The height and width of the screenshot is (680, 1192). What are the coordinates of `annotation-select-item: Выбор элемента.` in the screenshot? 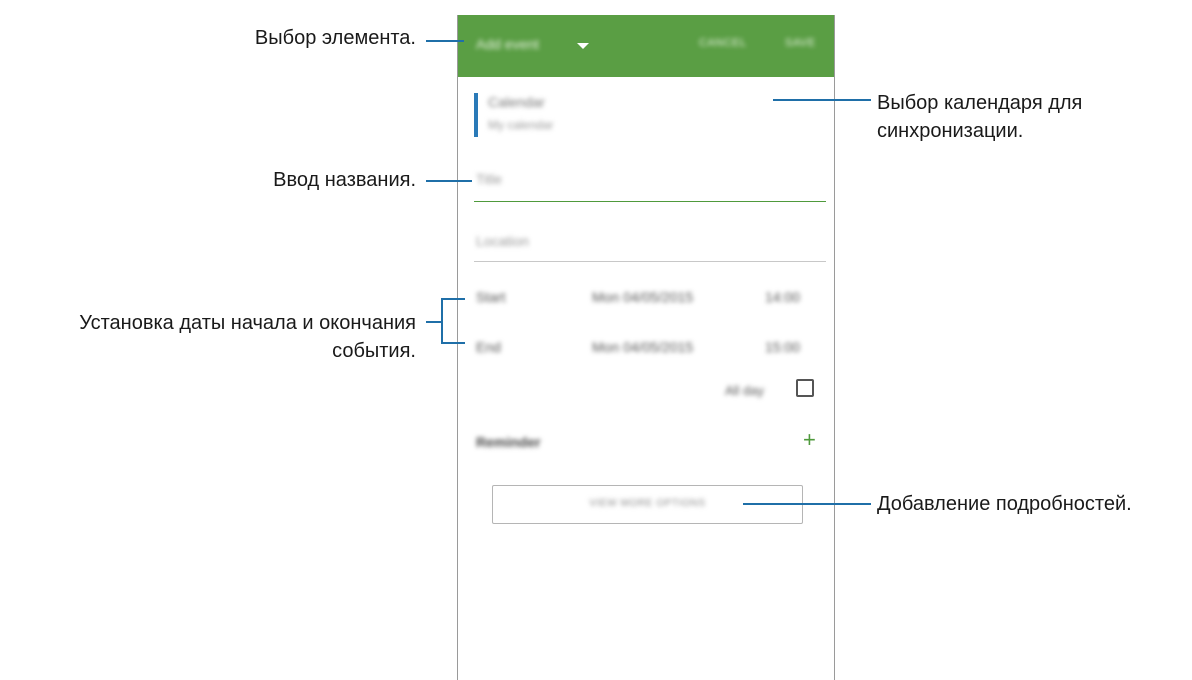 It's located at (335, 38).